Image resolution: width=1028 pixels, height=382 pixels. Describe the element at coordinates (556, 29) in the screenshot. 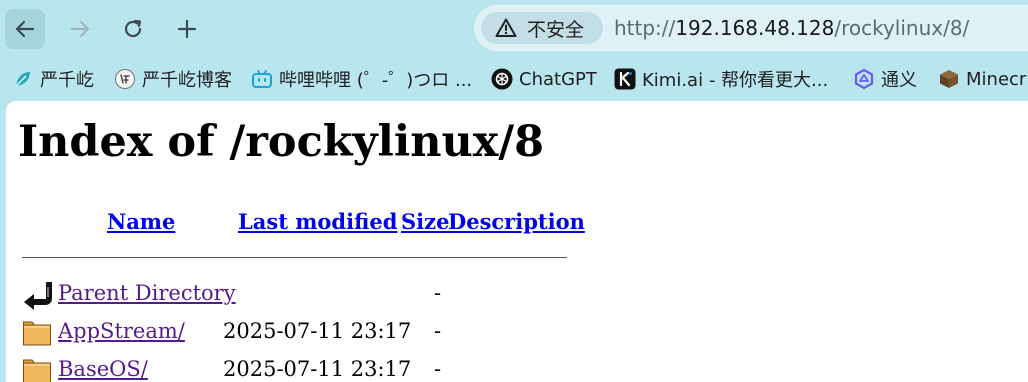

I see `security-label: 不安全` at that location.